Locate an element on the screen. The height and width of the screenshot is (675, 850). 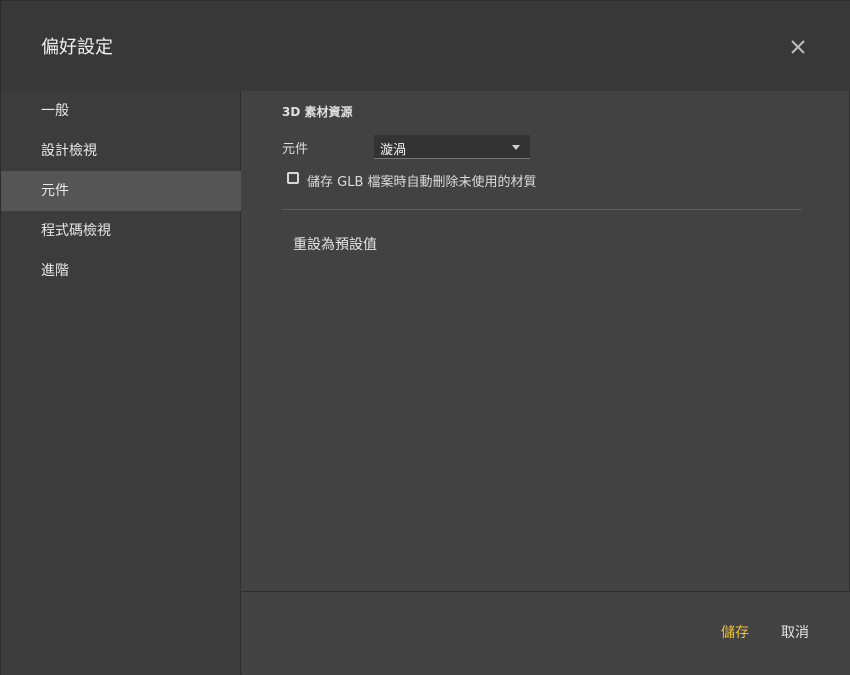
chevron-down-icon is located at coordinates (516, 147).